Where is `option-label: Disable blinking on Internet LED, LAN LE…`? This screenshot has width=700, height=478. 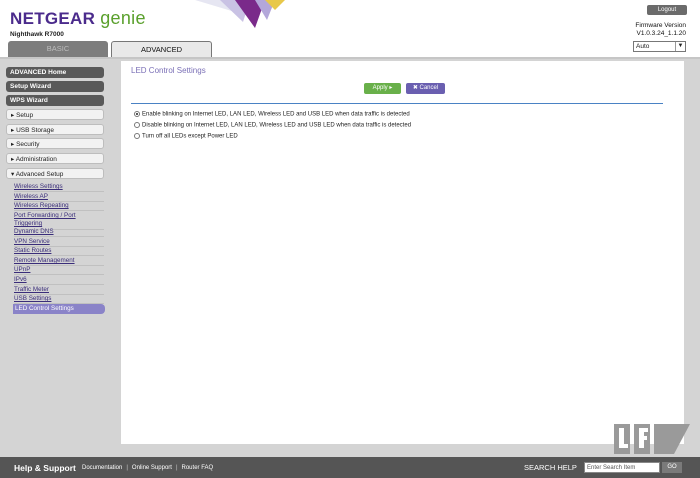
option-label: Disable blinking on Internet LED, LAN LE… is located at coordinates (277, 125).